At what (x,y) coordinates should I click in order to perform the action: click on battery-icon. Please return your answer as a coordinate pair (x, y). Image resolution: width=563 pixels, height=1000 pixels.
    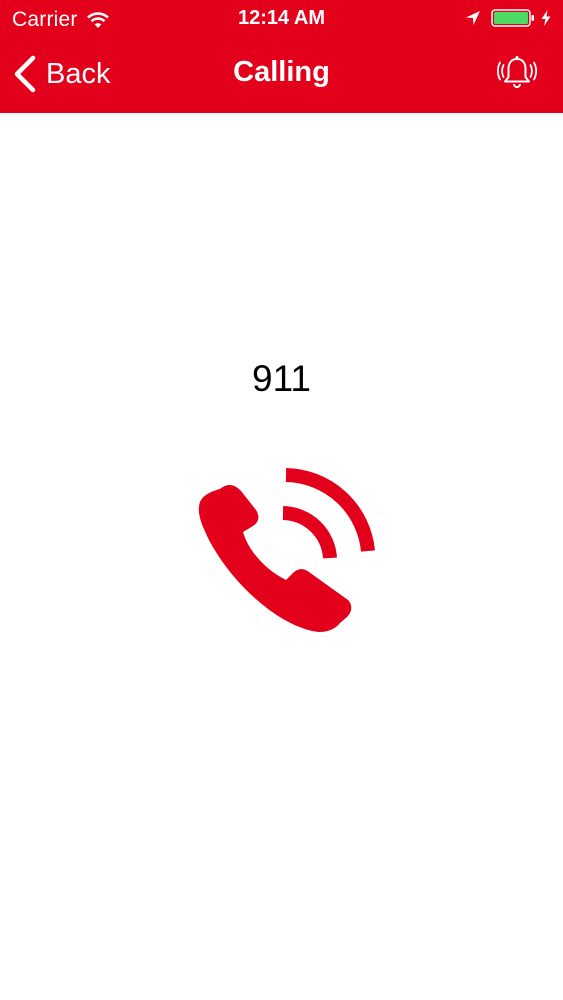
    Looking at the image, I should click on (512, 18).